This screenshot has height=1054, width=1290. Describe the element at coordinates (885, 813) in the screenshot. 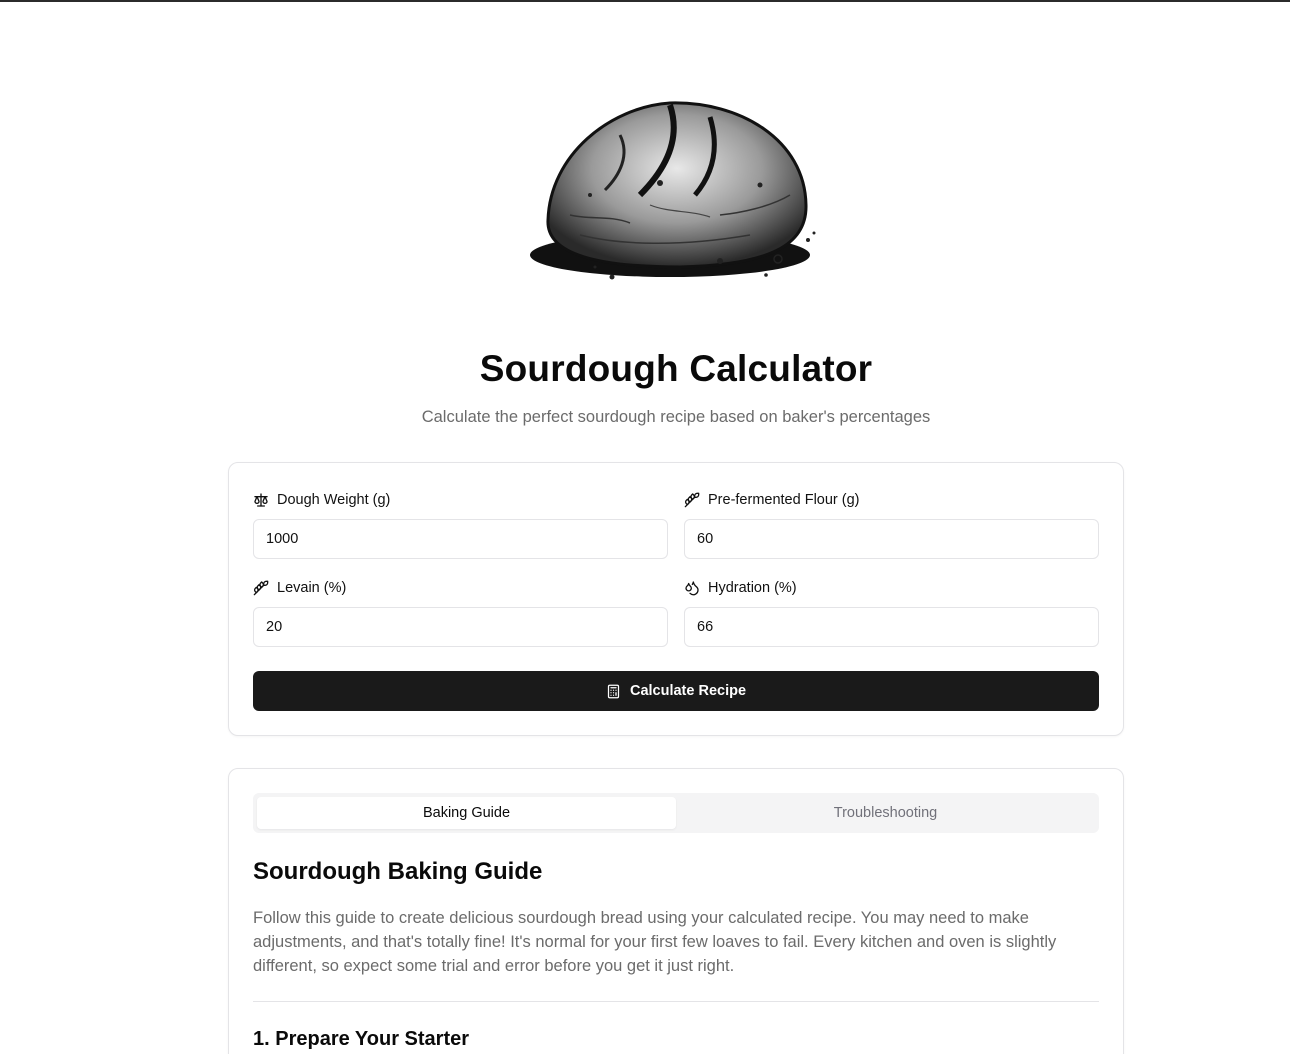

I see `tab-troubleshooting: Troubleshooting` at that location.